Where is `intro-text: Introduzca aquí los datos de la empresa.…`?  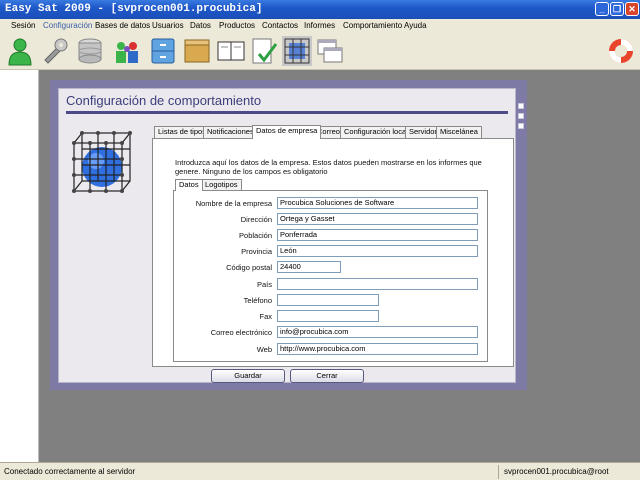 intro-text: Introduzca aquí los datos de la empresa.… is located at coordinates (328, 167).